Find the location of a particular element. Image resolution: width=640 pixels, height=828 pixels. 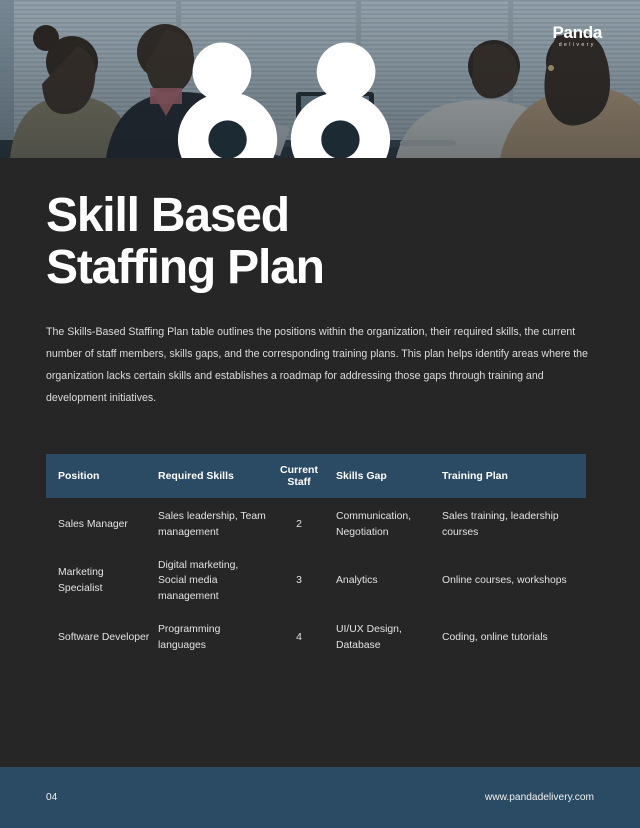

cell-position: Marketing Specialist is located at coordinates (81, 581).